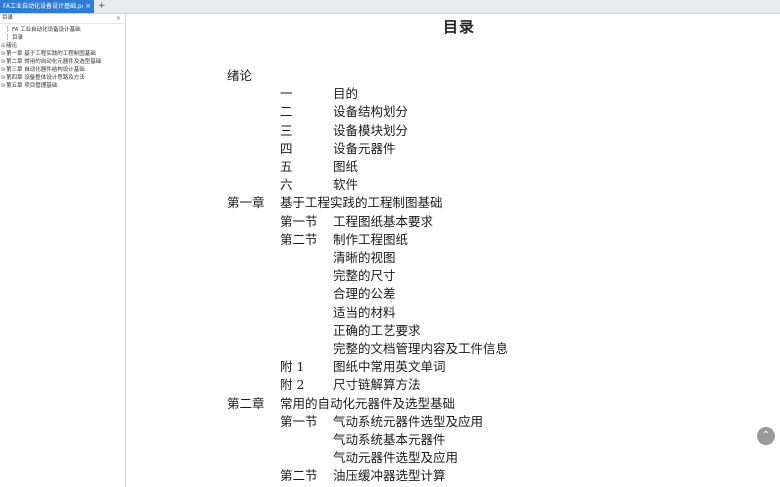 This screenshot has width=780, height=487. I want to click on toc-number: 一, so click(286, 94).